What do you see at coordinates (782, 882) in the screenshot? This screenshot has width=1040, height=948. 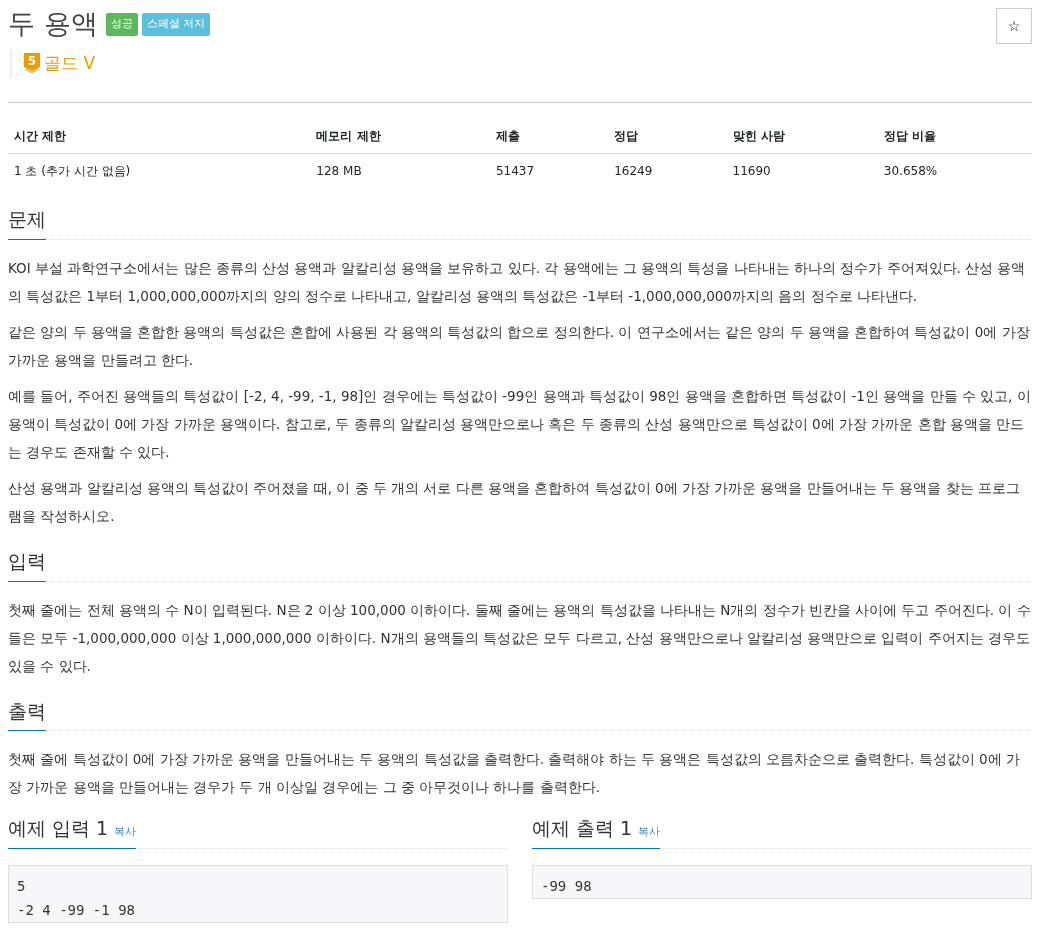 I see `sample-code-block: -99 98` at bounding box center [782, 882].